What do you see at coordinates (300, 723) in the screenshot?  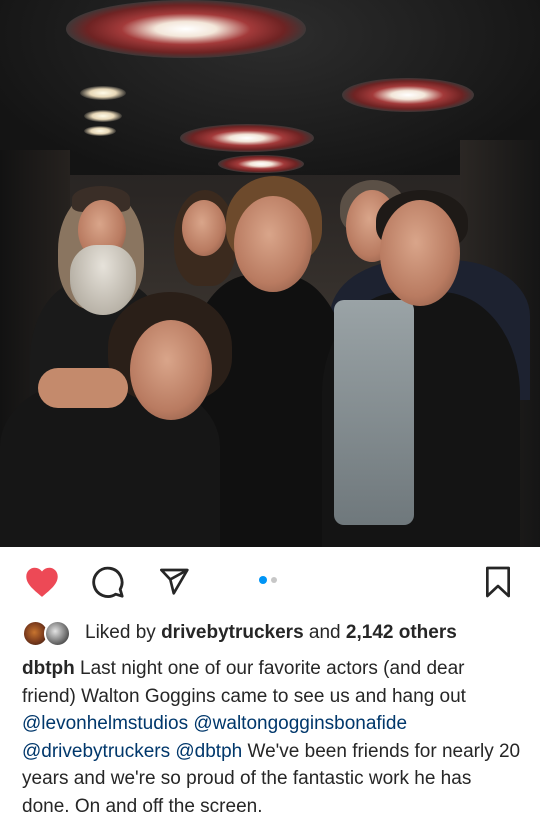 I see `mention-link: @waltongogginsbonafide` at bounding box center [300, 723].